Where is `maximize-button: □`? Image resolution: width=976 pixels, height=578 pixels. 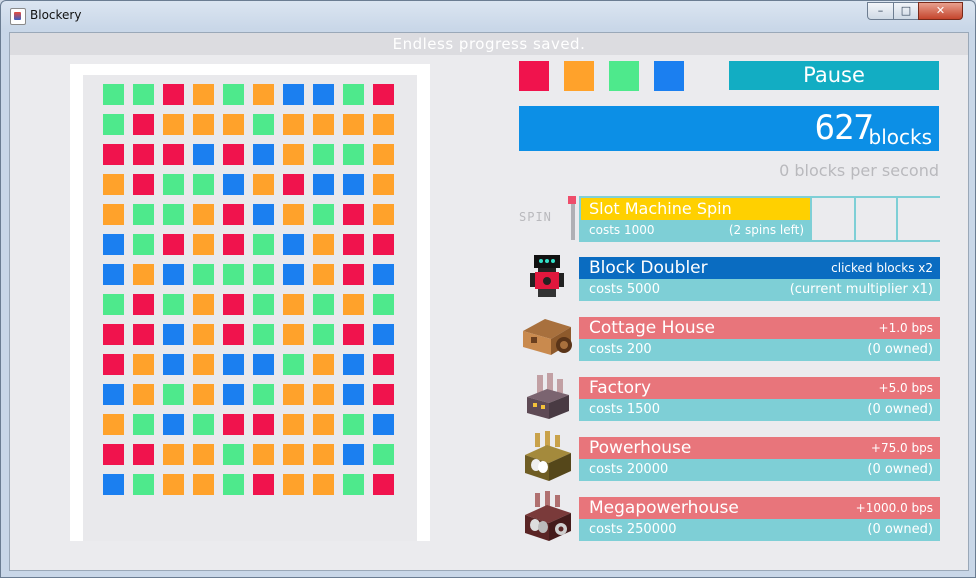 maximize-button: □ is located at coordinates (906, 11).